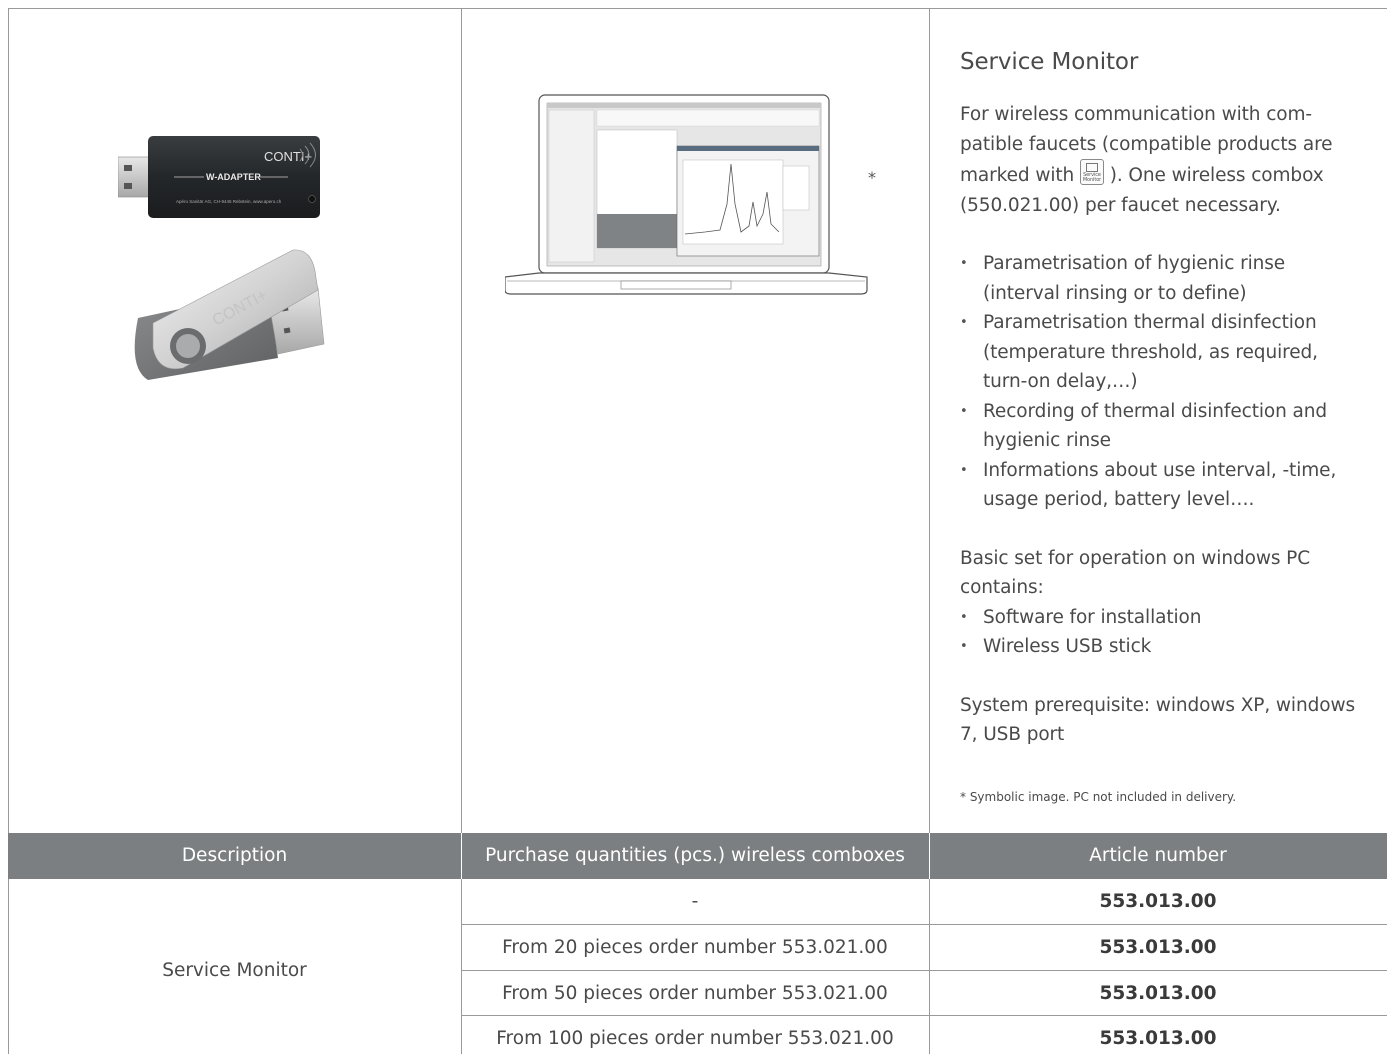 The width and height of the screenshot is (1387, 1054). Describe the element at coordinates (695, 1038) in the screenshot. I see `quantity-cell: From 100 pieces order number 553.021.00` at that location.